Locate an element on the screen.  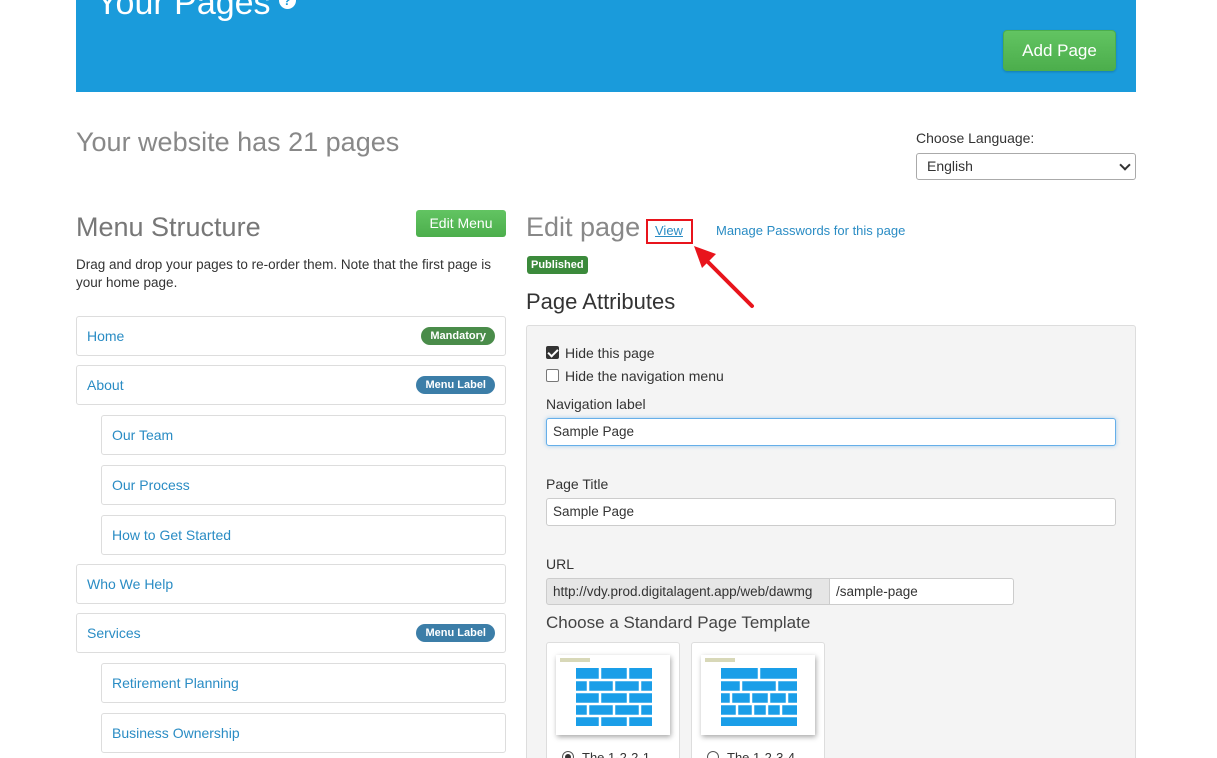
mandatory-badge: Mandatory is located at coordinates (458, 336).